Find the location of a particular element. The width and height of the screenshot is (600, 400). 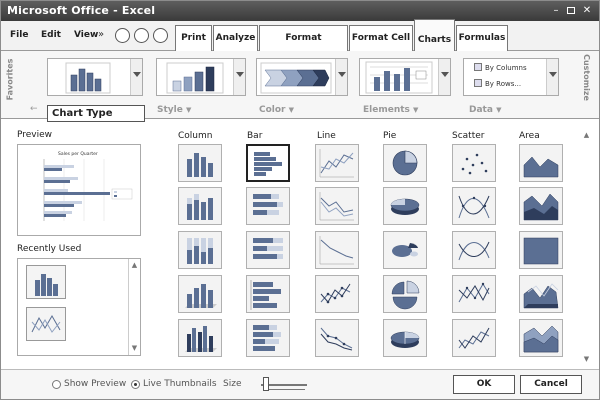

color-gallery is located at coordinates (302, 77).